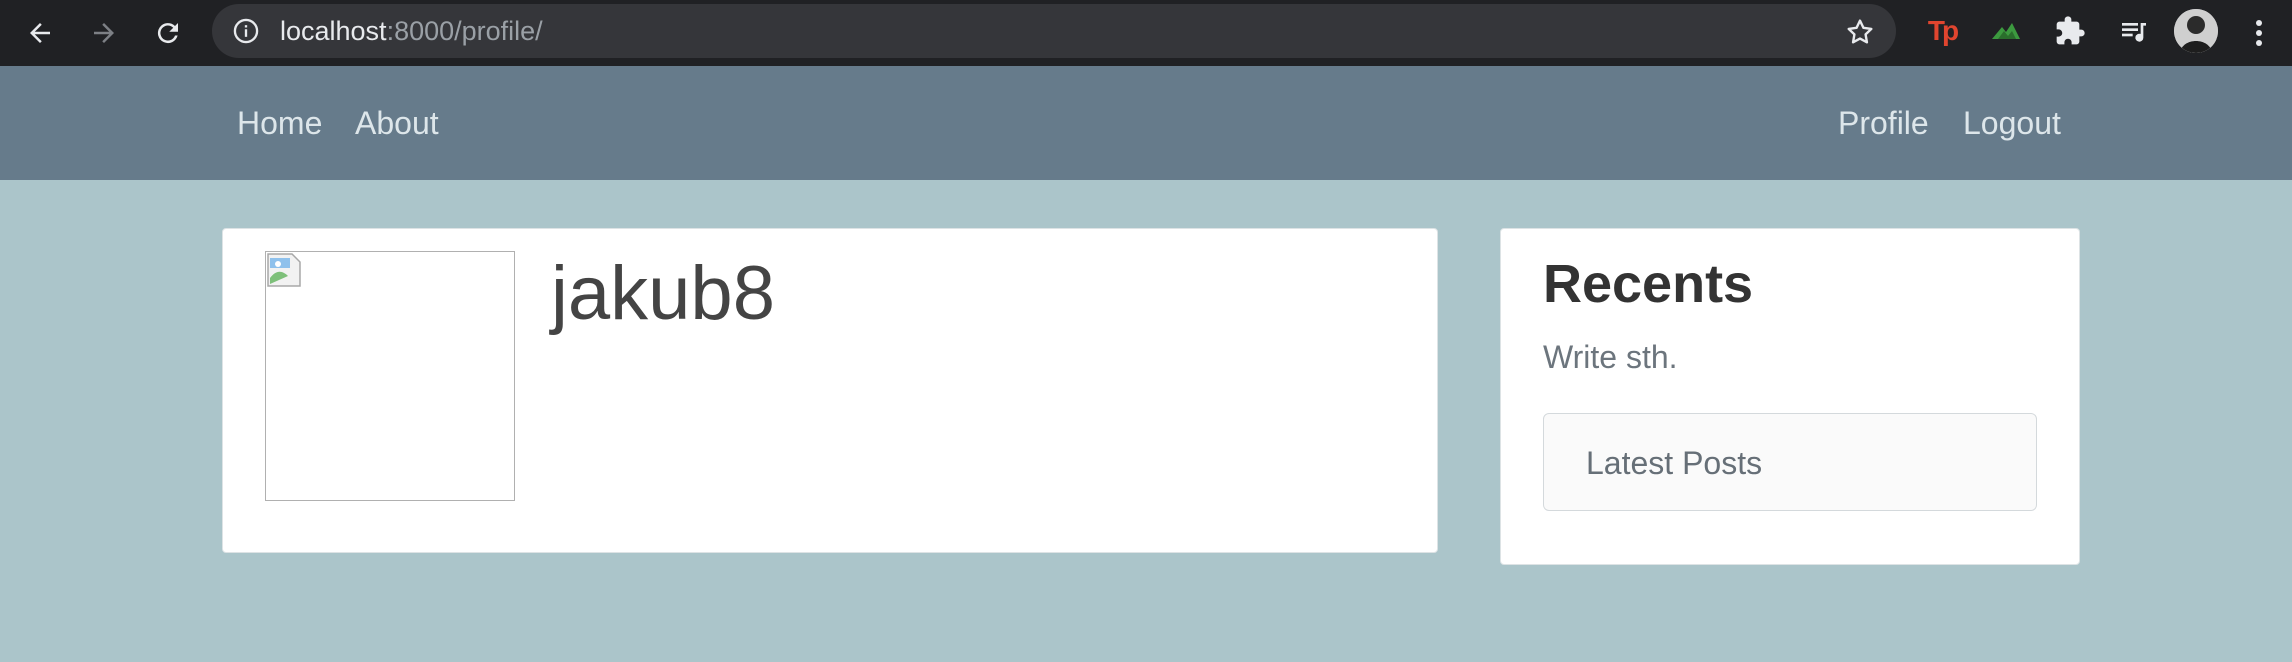  What do you see at coordinates (2012, 123) in the screenshot?
I see `nav-link-logout: Logout` at bounding box center [2012, 123].